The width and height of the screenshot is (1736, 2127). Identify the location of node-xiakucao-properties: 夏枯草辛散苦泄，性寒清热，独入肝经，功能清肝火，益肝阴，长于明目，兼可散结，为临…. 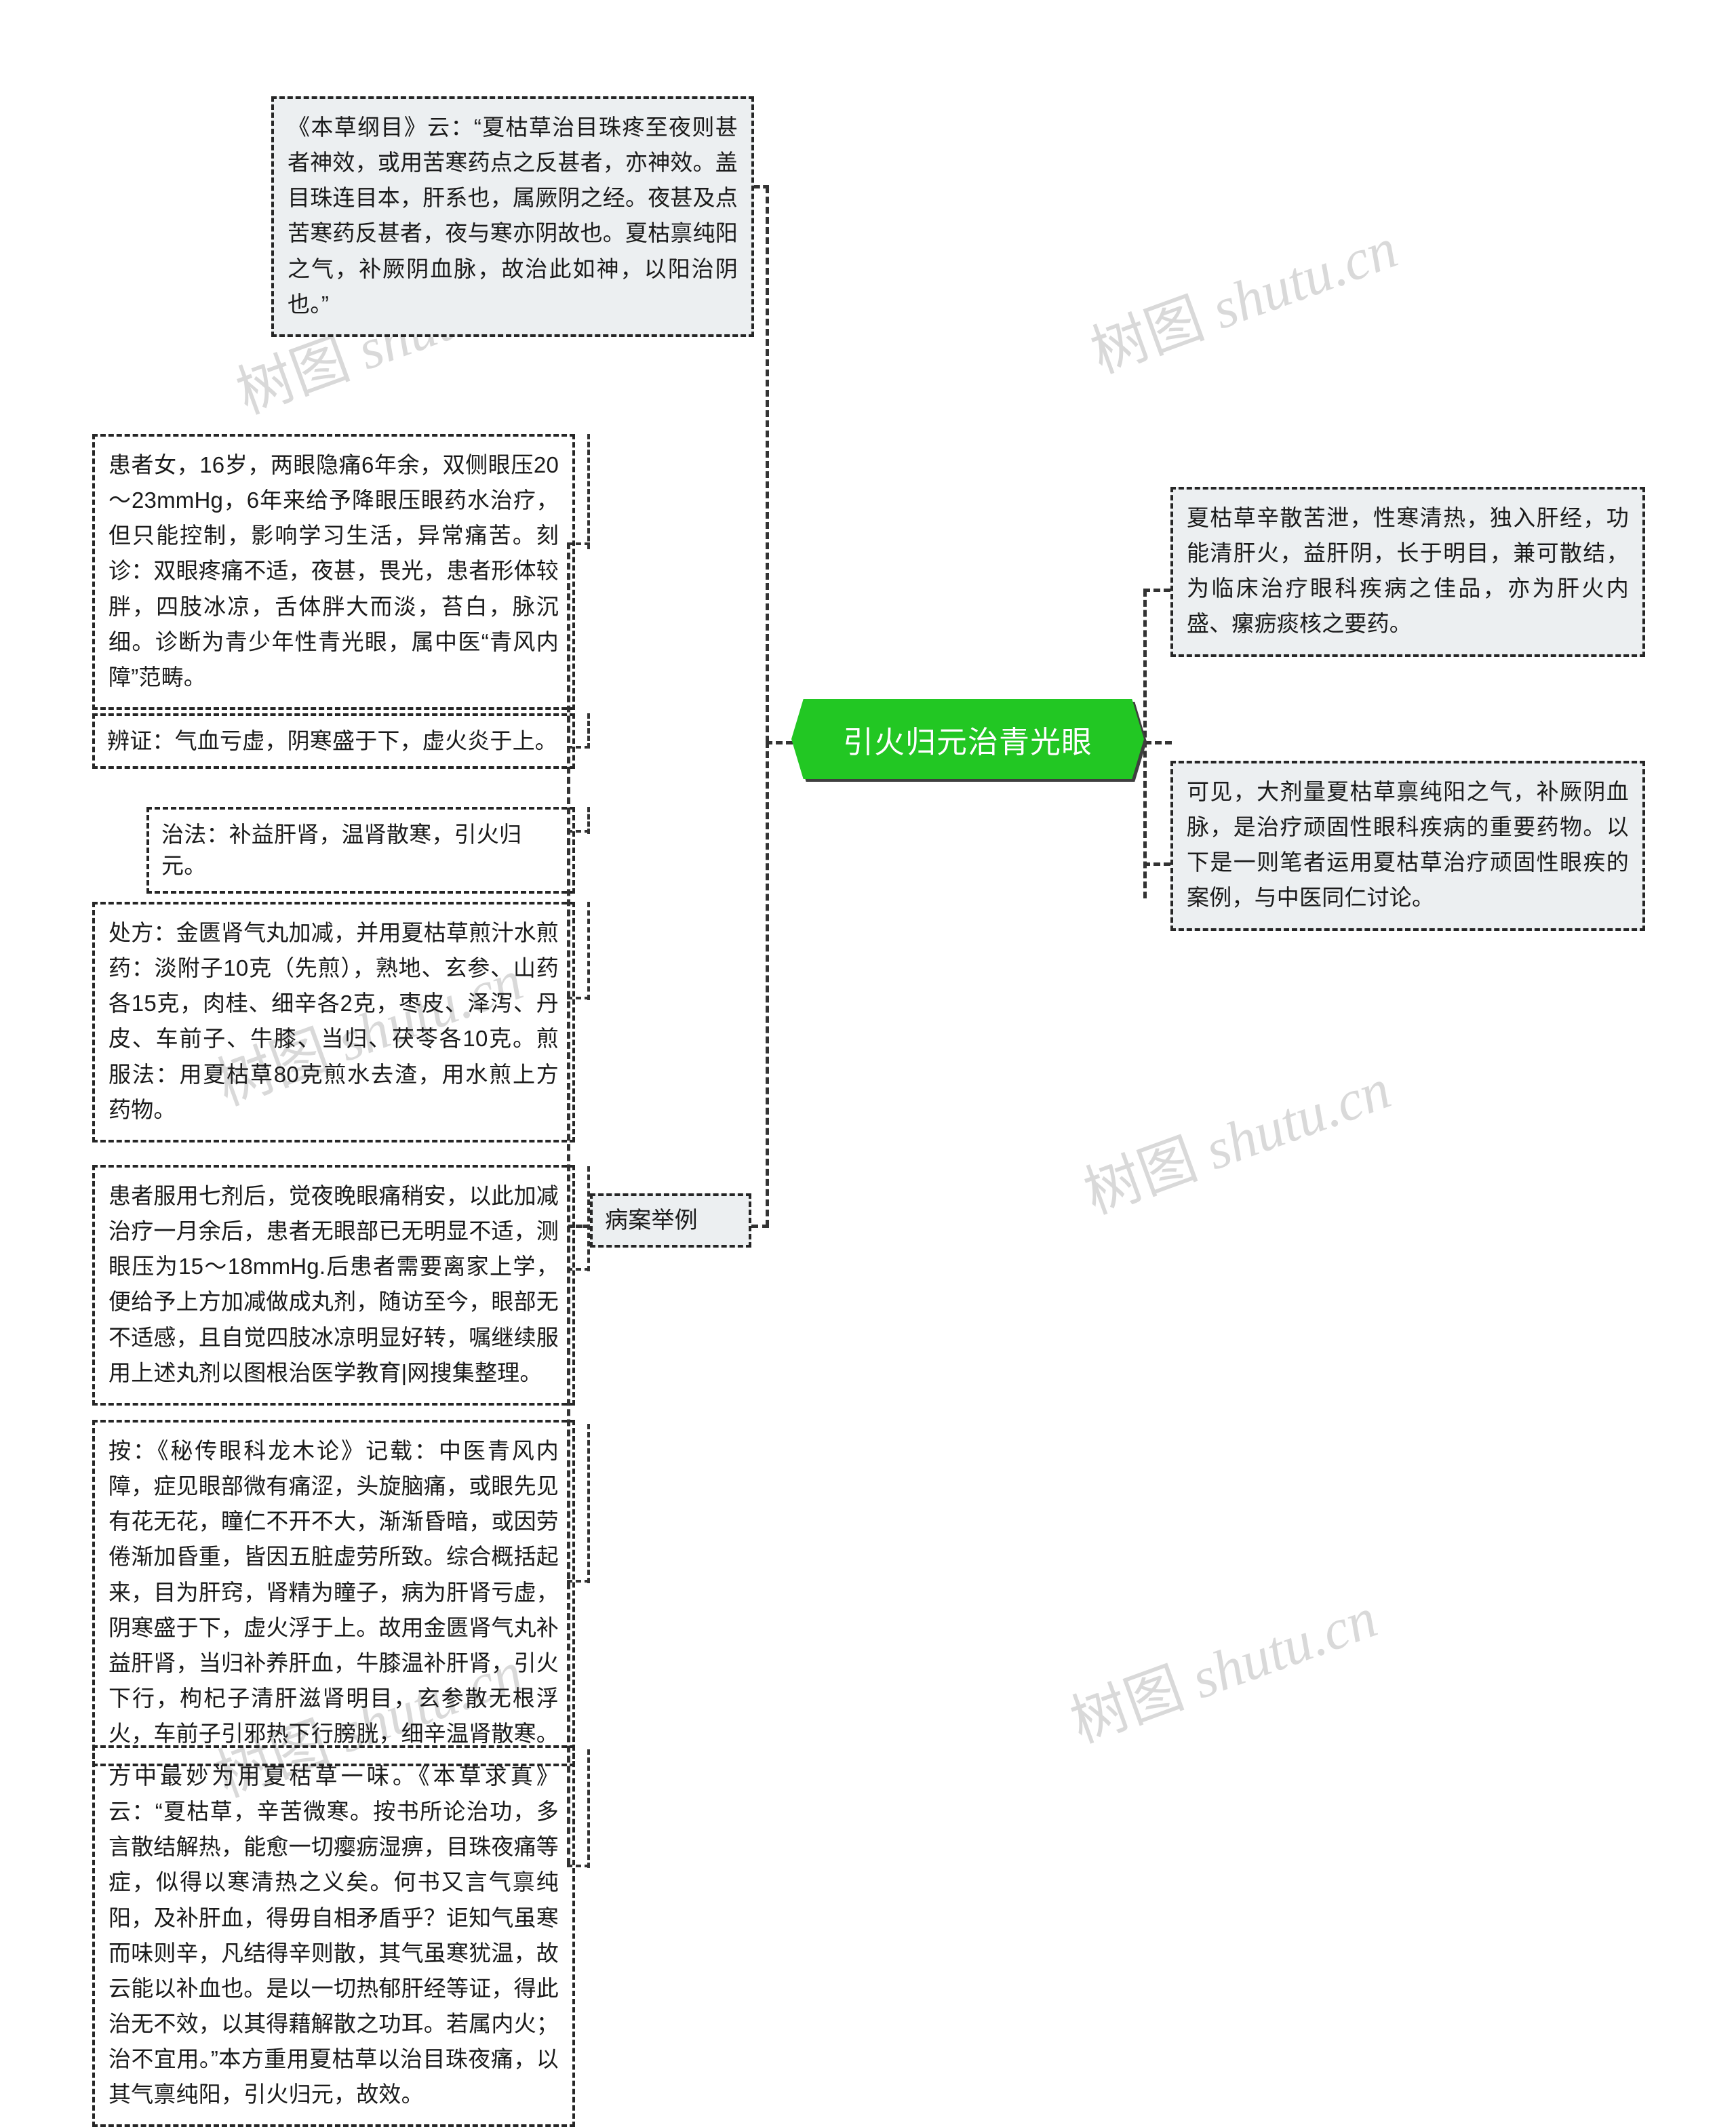
(1407, 572).